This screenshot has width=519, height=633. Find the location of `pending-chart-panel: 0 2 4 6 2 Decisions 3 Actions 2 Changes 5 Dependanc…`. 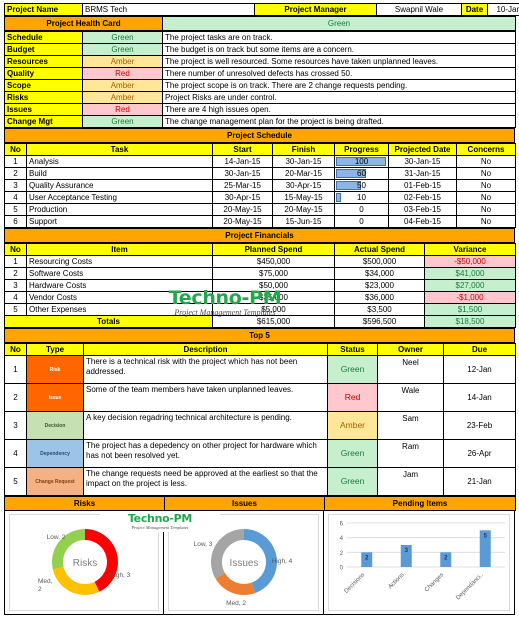

pending-chart-panel: 0 2 4 6 2 Decisions 3 Actions 2 Changes 5 Dependanc… is located at coordinates (419, 563).